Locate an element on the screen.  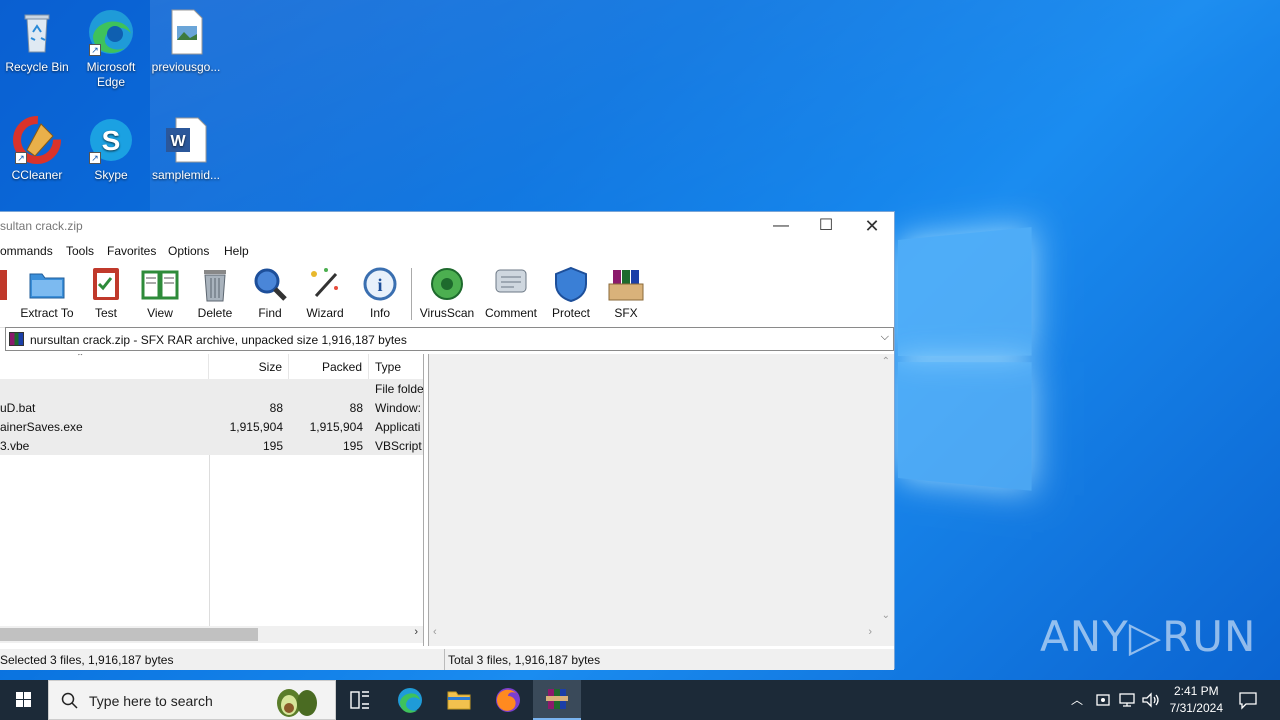
edge-icon is located at coordinates (410, 700).